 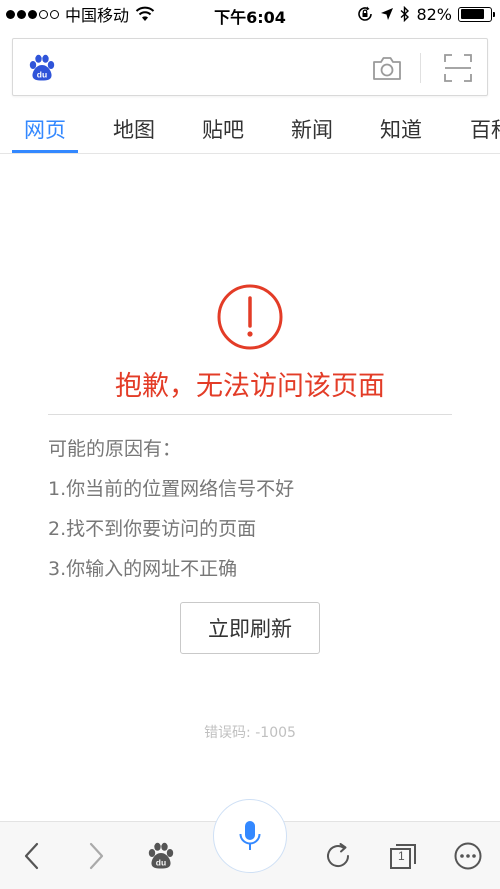 I want to click on reason-item: 1.你当前的位置网络信号不好, so click(x=171, y=489).